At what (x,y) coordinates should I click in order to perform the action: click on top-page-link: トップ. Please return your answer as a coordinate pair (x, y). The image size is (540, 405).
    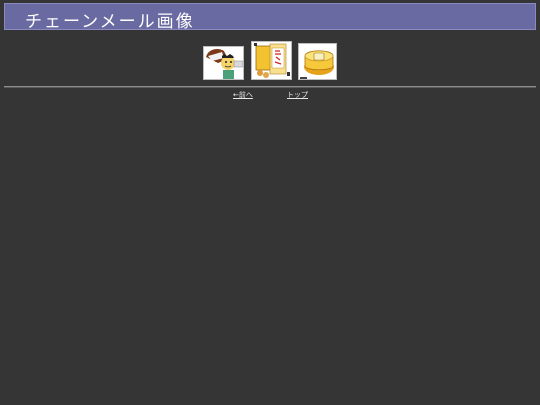
    Looking at the image, I should click on (297, 95).